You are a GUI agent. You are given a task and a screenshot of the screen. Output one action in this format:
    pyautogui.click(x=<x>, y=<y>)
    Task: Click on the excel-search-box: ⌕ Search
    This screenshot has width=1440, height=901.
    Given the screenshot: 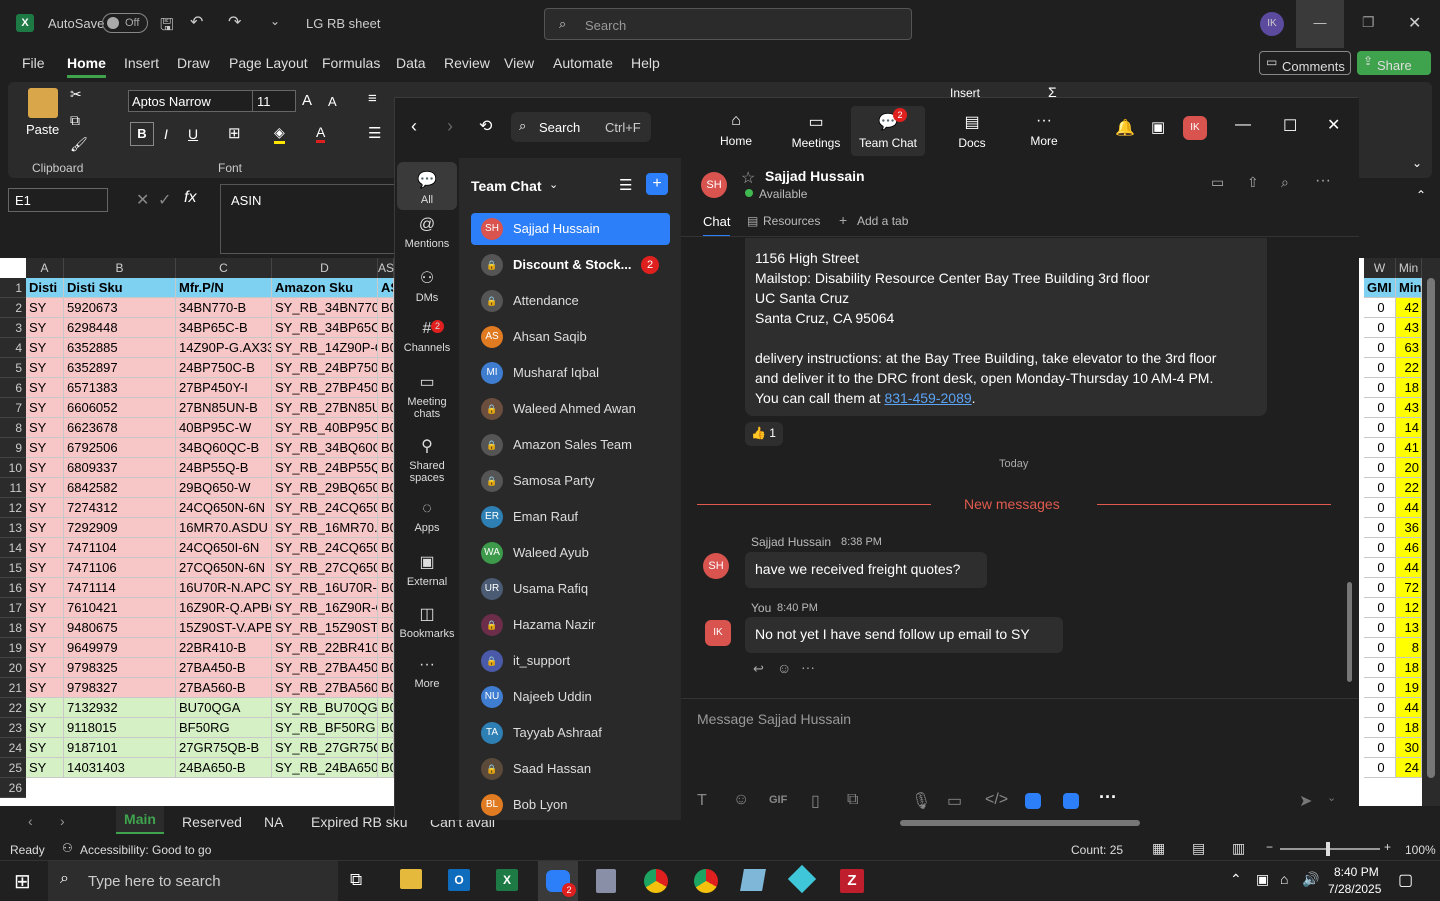 What is the action you would take?
    pyautogui.click(x=728, y=24)
    